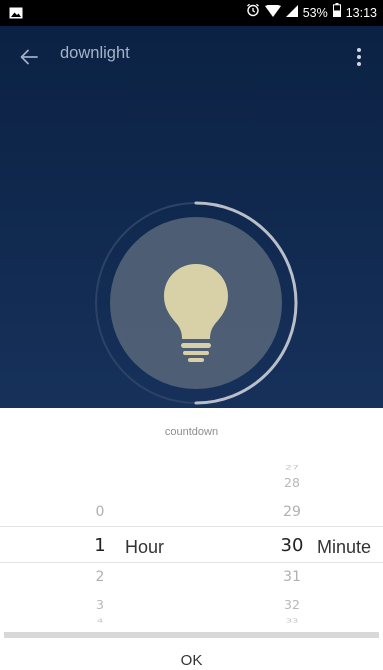 The image size is (383, 670). I want to click on signal-icon, so click(291, 13).